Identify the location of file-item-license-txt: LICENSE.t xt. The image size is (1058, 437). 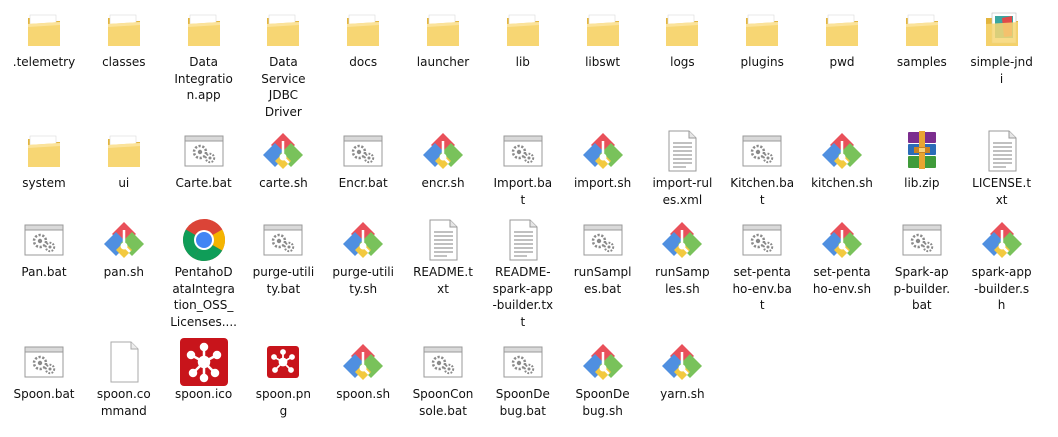
(1002, 171).